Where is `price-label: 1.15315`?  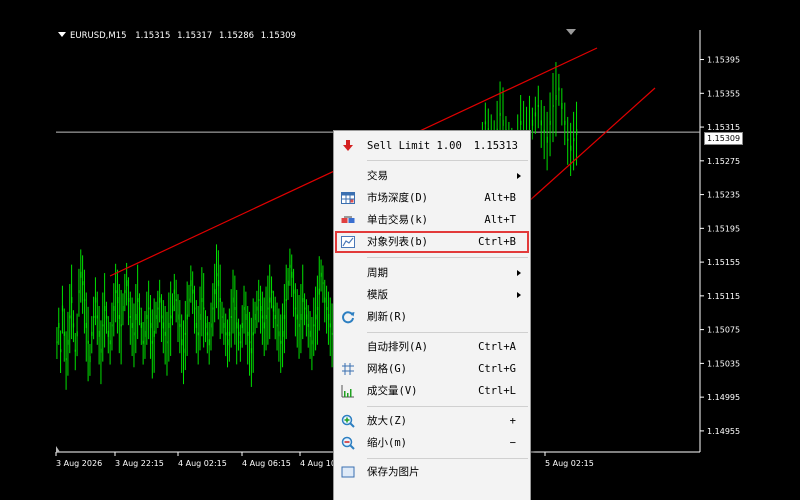 price-label: 1.15315 is located at coordinates (723, 127).